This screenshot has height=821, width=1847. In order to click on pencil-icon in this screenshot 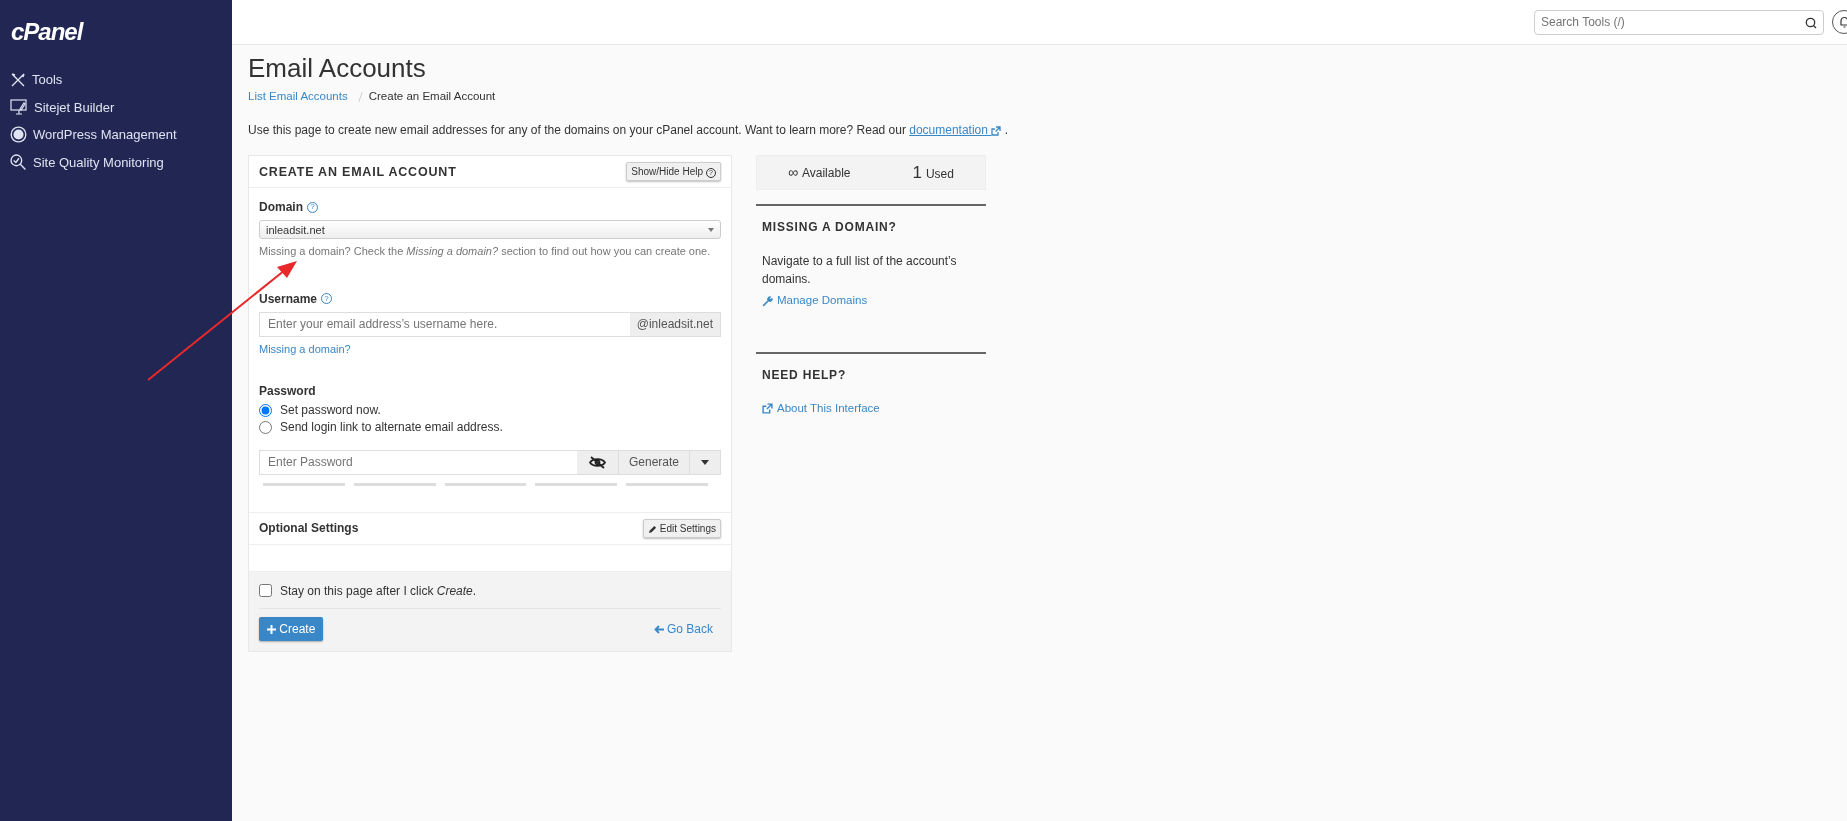, I will do `click(653, 529)`.